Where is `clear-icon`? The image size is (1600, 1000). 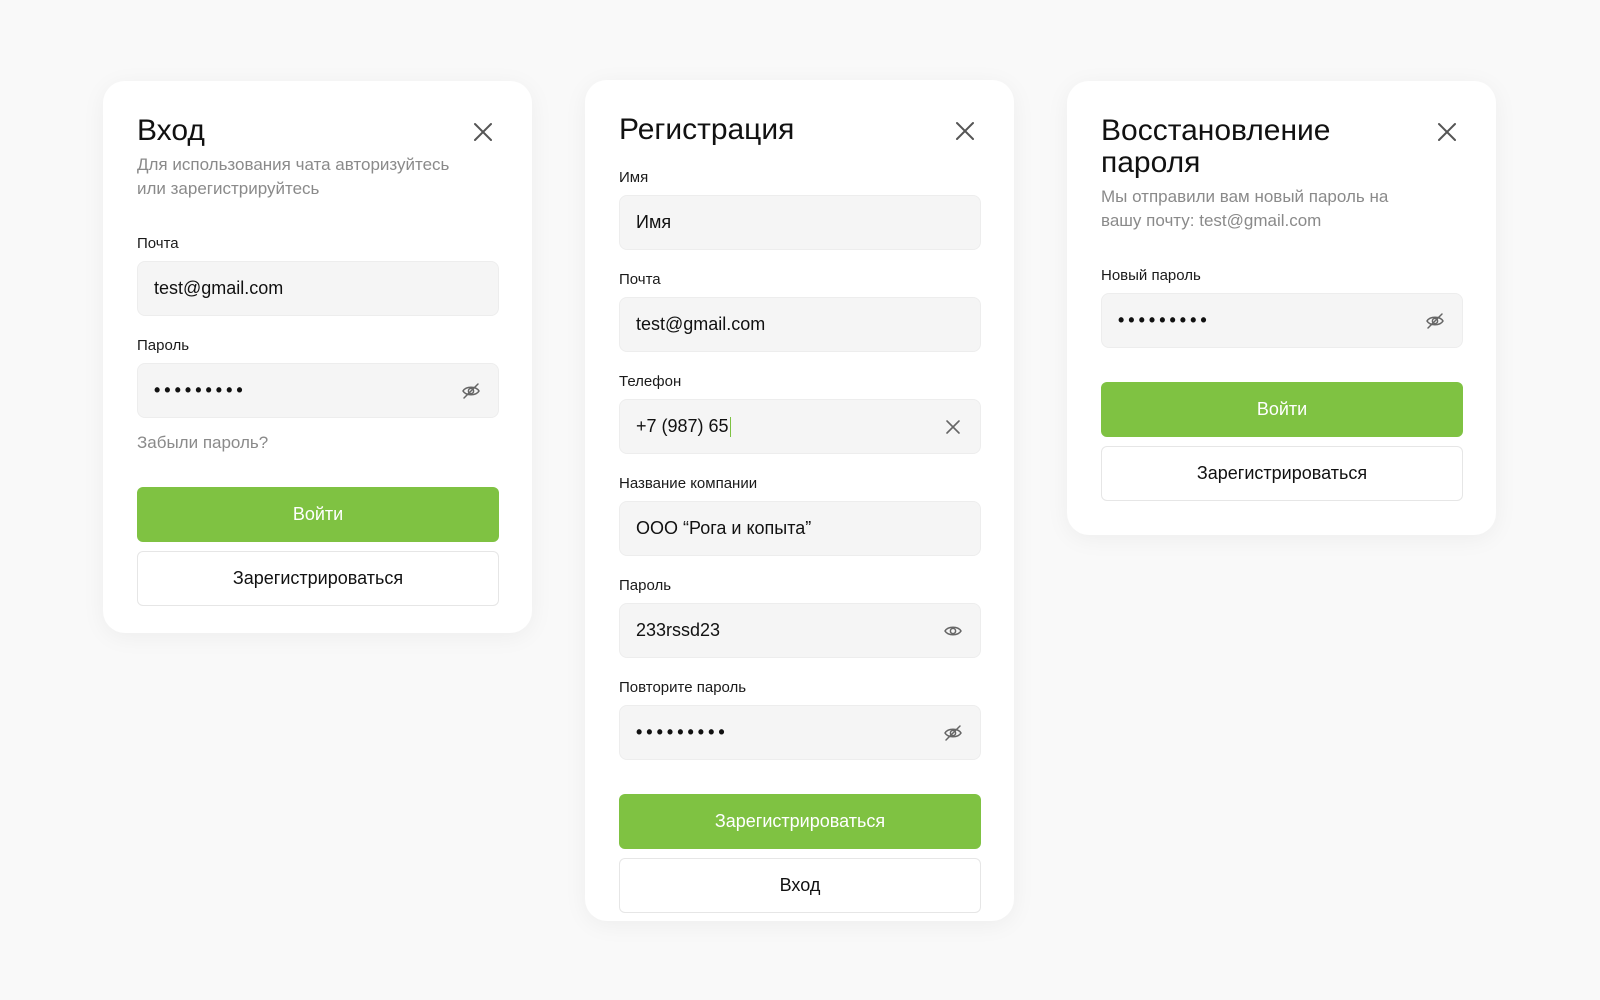
clear-icon is located at coordinates (953, 427).